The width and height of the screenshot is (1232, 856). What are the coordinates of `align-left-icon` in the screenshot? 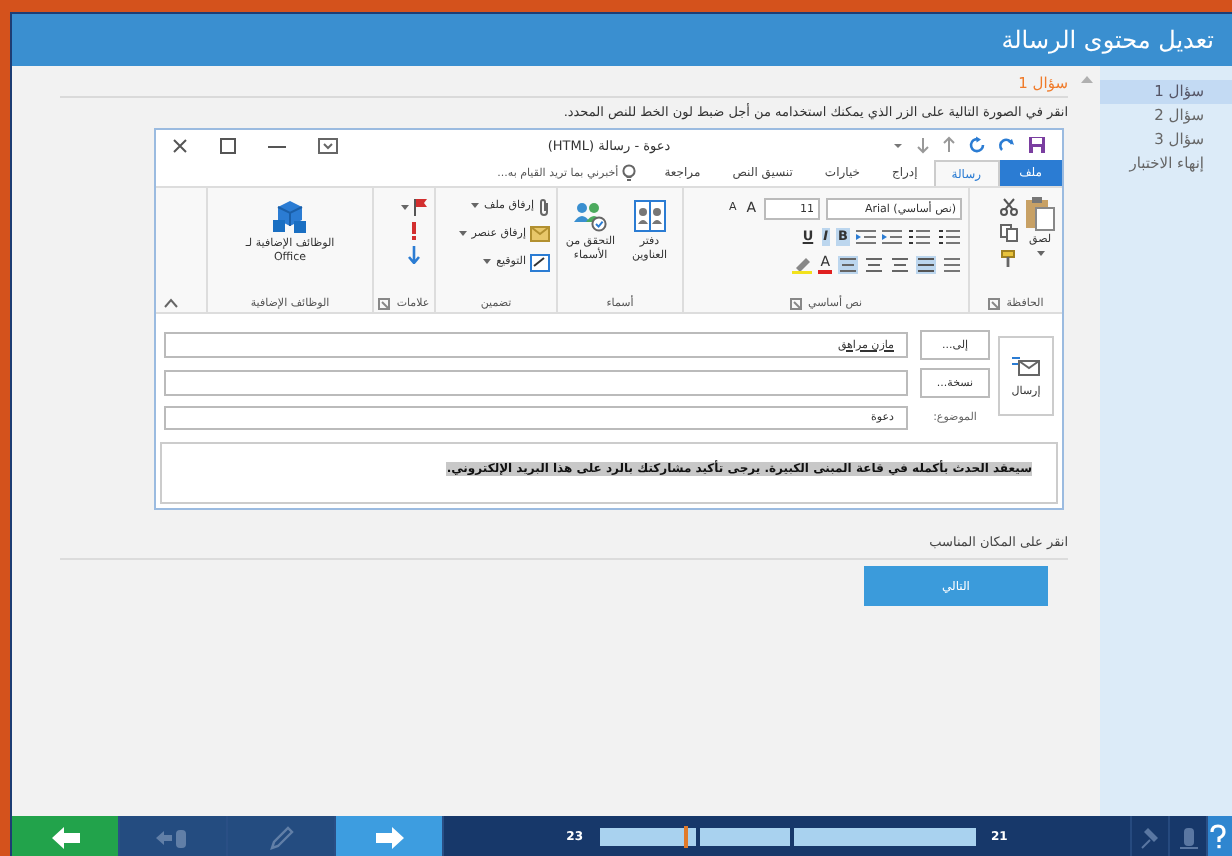 It's located at (900, 265).